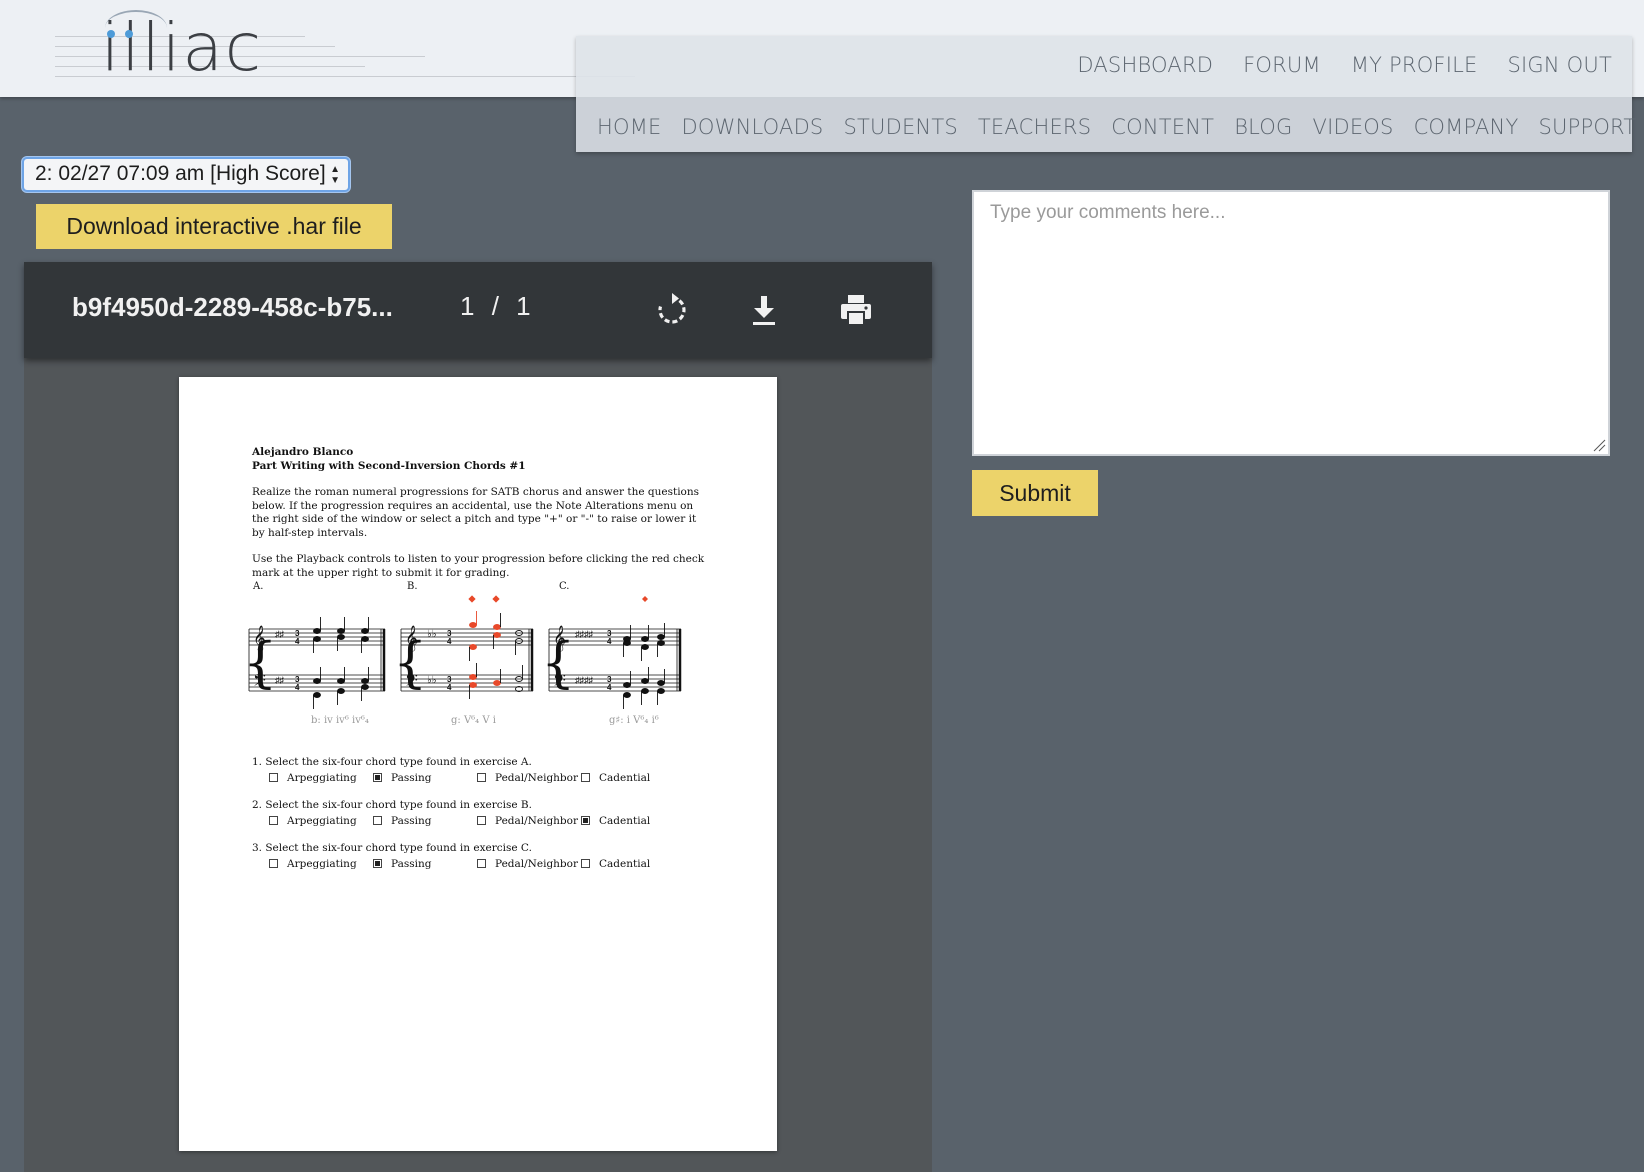 The image size is (1644, 1172). What do you see at coordinates (467, 306) in the screenshot?
I see `page-current: 1` at bounding box center [467, 306].